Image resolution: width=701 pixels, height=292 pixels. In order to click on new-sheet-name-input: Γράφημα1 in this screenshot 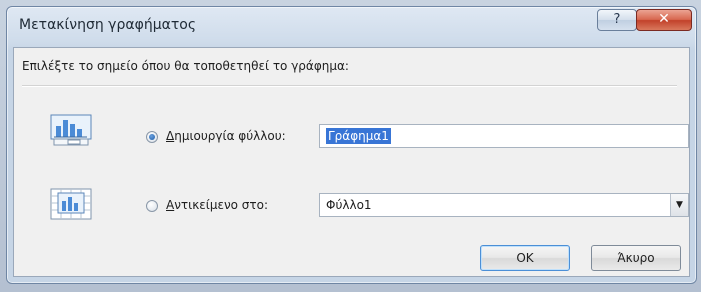, I will do `click(504, 136)`.